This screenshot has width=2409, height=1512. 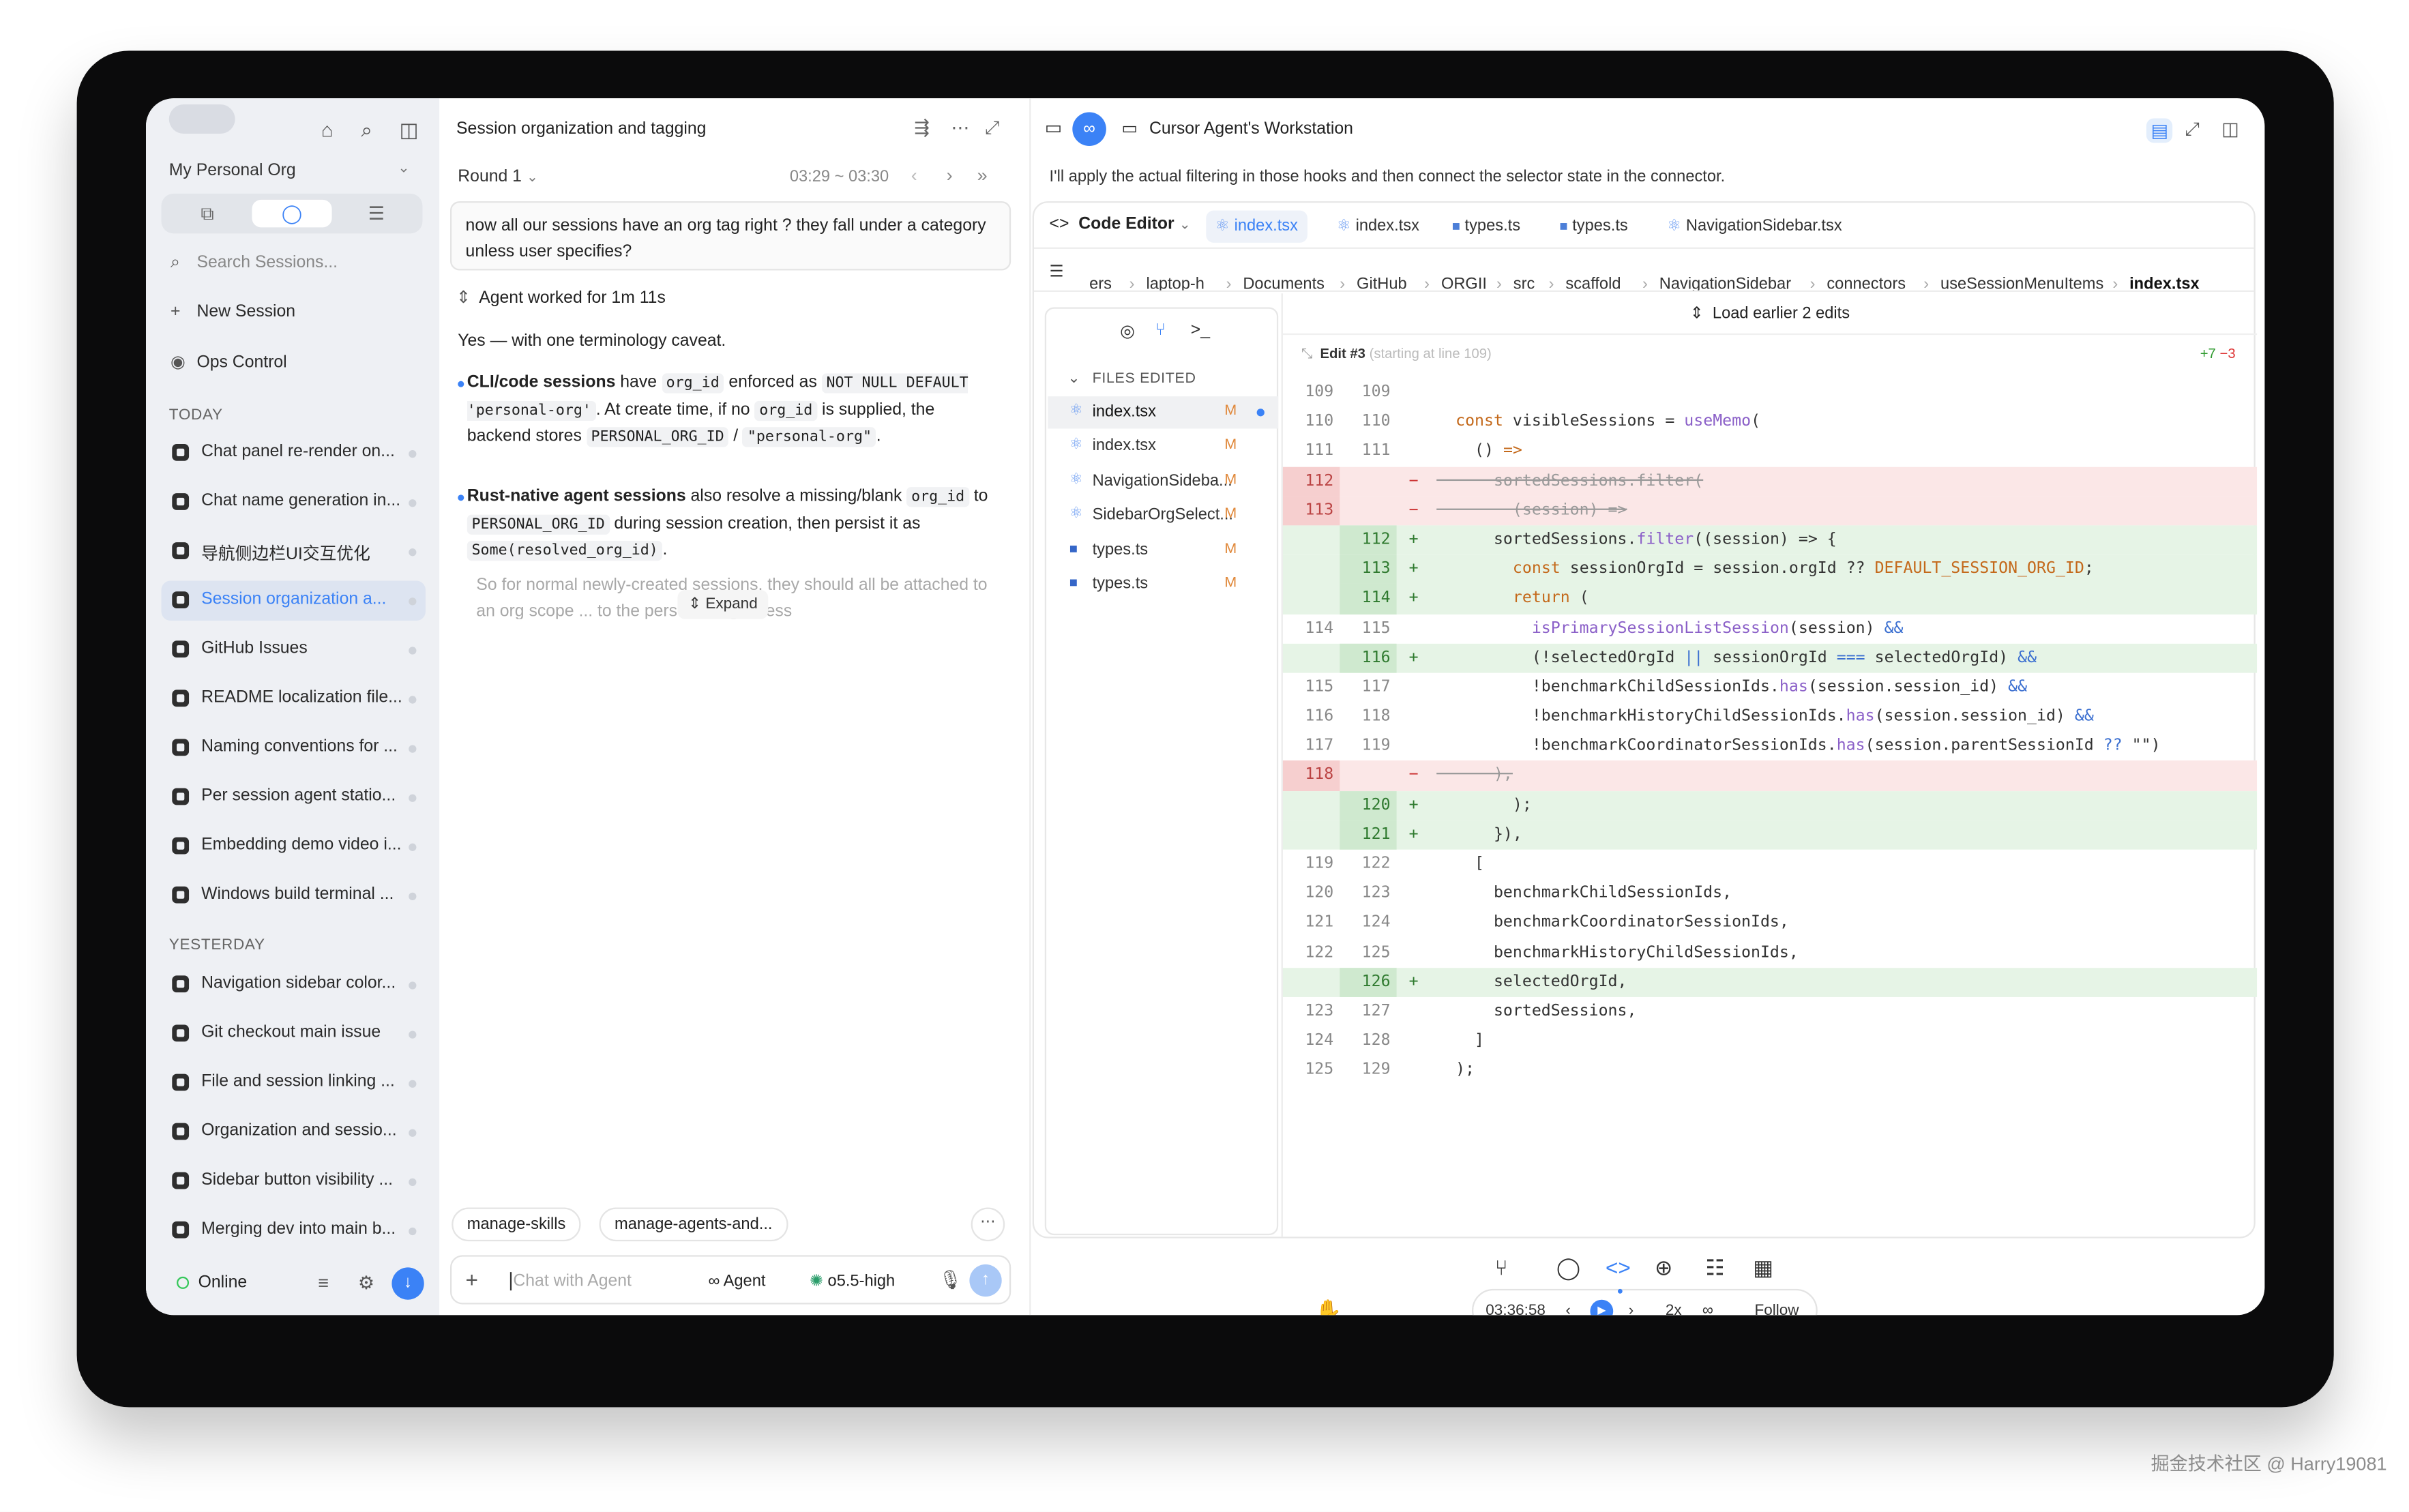 What do you see at coordinates (950, 175) in the screenshot?
I see `next-round-icon: ›` at bounding box center [950, 175].